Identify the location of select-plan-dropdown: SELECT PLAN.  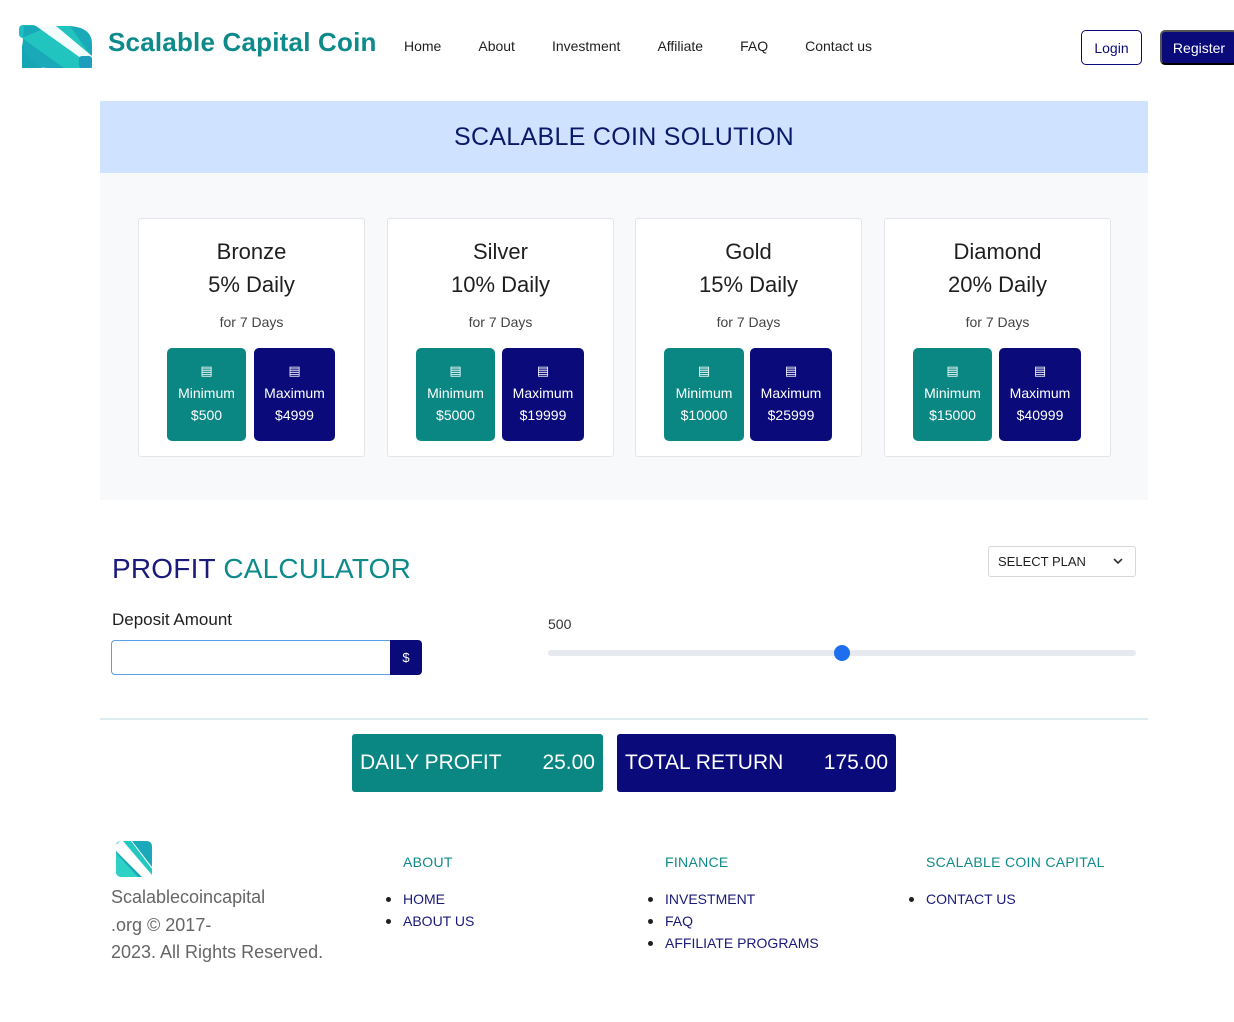
(1062, 561).